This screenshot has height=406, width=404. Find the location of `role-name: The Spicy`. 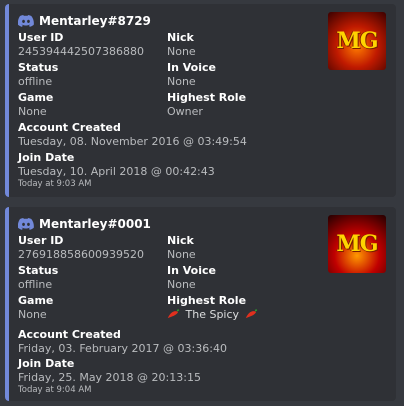

role-name: The Spicy is located at coordinates (213, 314).